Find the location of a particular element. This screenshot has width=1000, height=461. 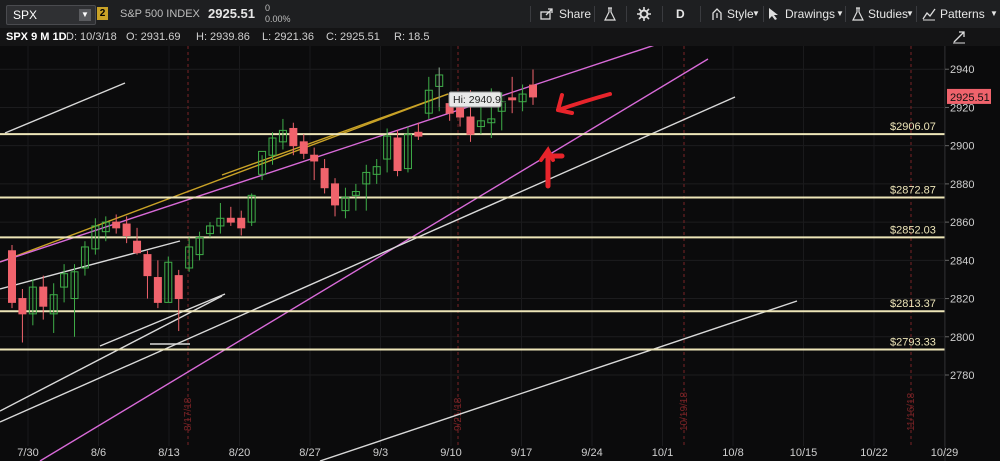

studies-label: Studies is located at coordinates (888, 14).